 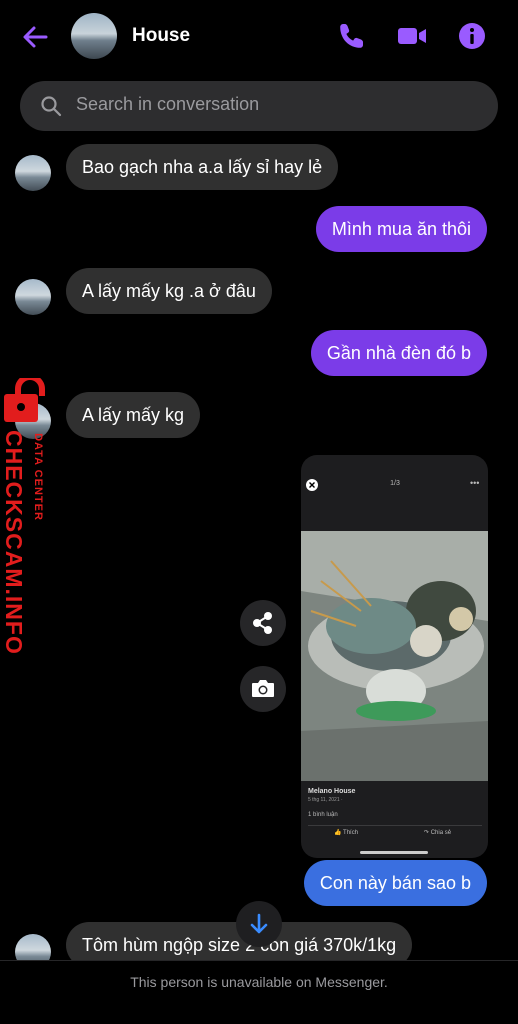 What do you see at coordinates (472, 36) in the screenshot?
I see `info-icon` at bounding box center [472, 36].